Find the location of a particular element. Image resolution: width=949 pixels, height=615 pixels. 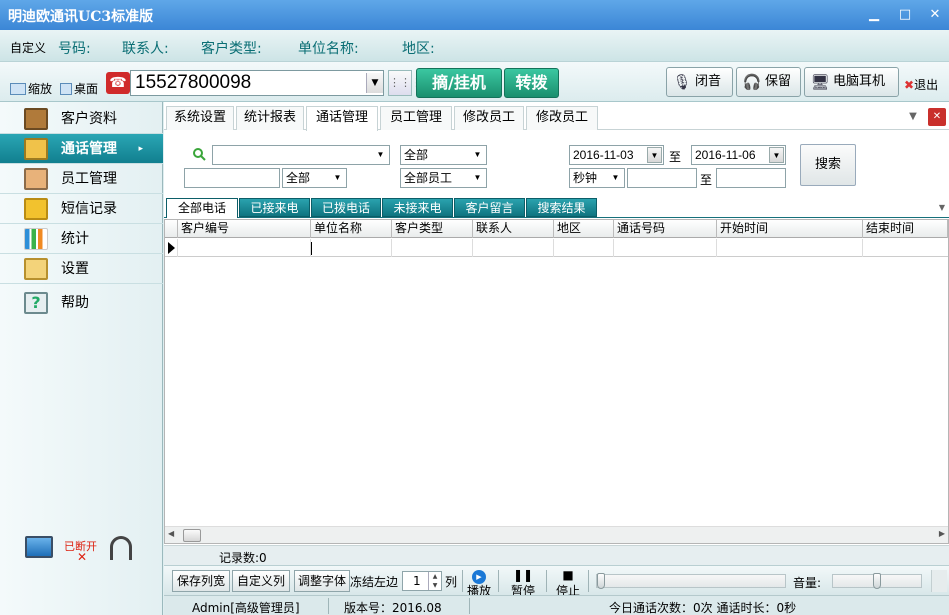

exit-button: ✖退出 is located at coordinates (921, 84).